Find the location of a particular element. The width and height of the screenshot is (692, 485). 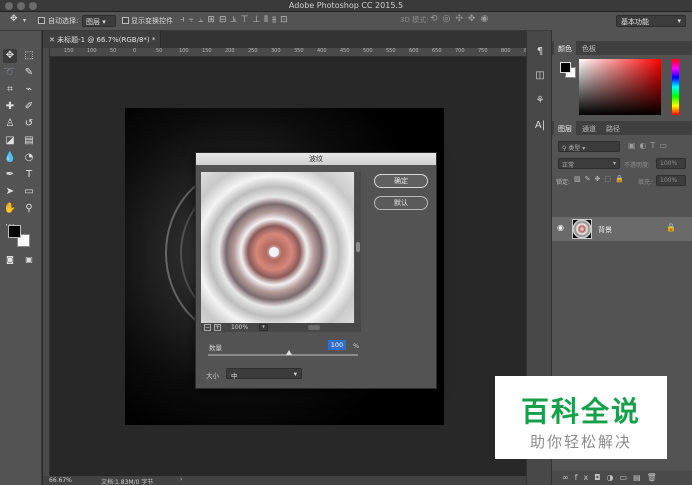

mode-3d-icons: ⟲◎✣✥◉ is located at coordinates (461, 19).